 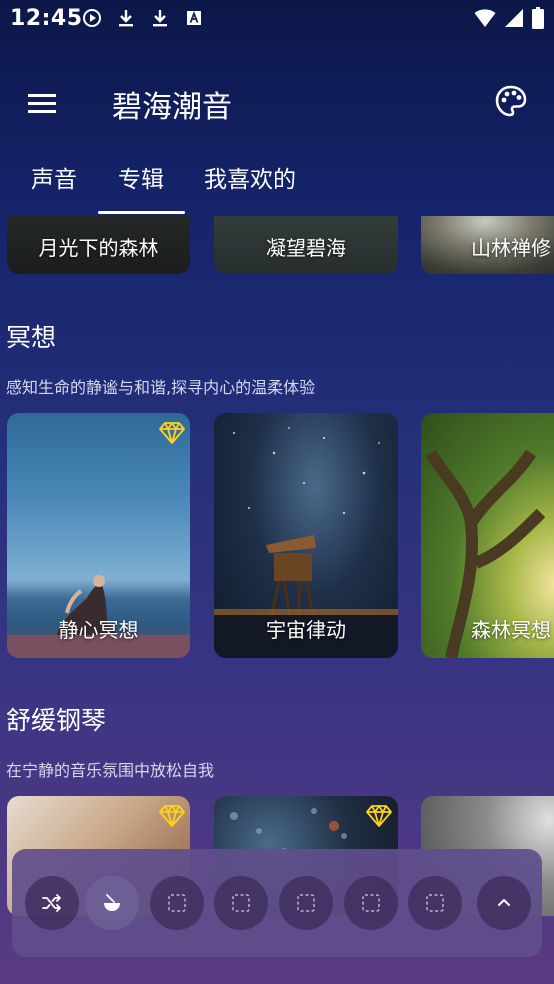 I want to click on section-title: 冥想, so click(x=31, y=337).